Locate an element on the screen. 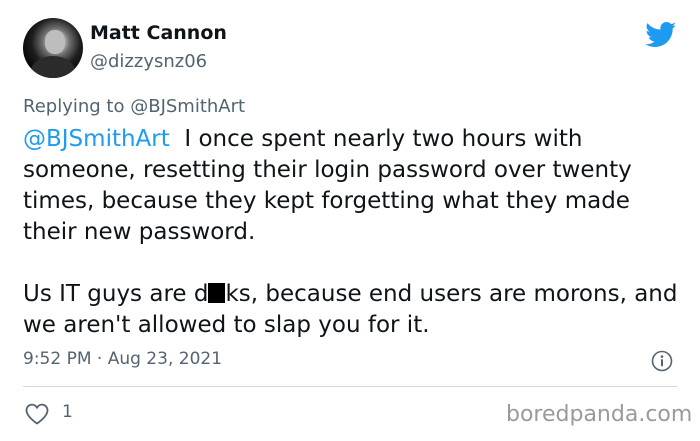  watermark: boredpanda.com is located at coordinates (599, 414).